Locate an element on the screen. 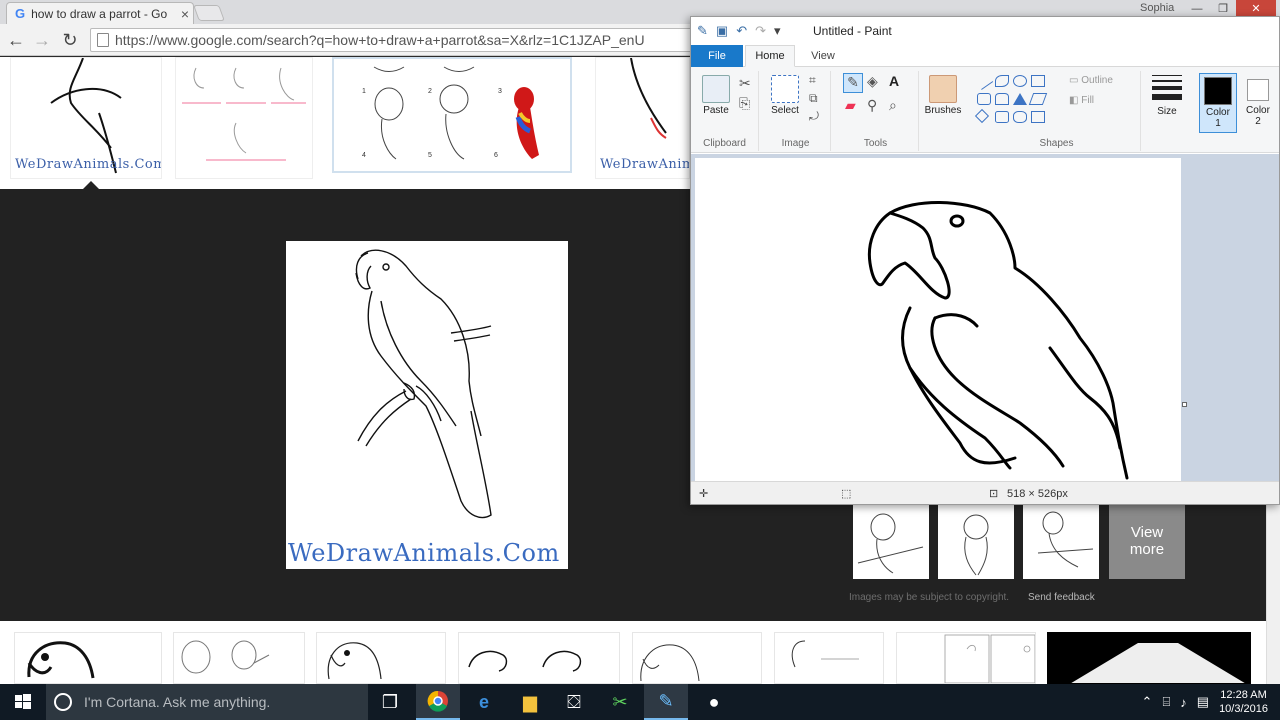 This screenshot has width=1280, height=720. paint-taskbar-icon: ✎ is located at coordinates (666, 702).